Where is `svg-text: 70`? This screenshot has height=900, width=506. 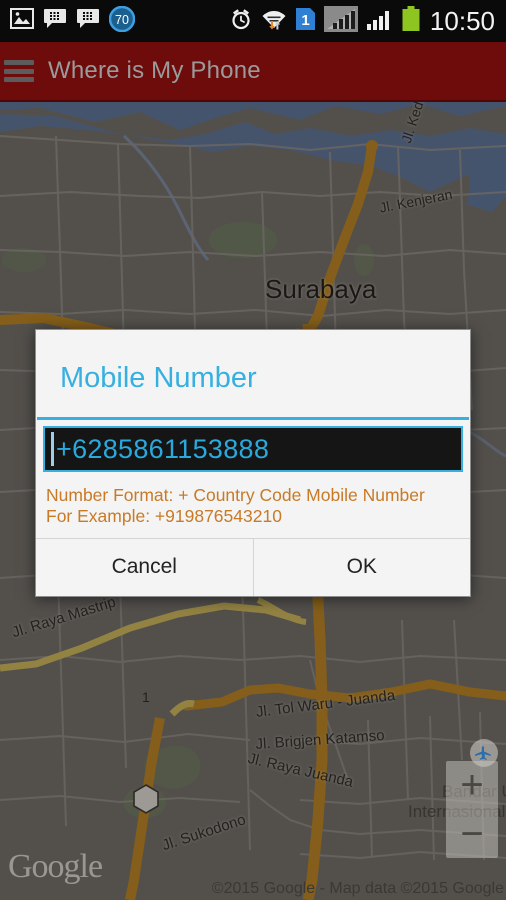
svg-text: 70 is located at coordinates (122, 20).